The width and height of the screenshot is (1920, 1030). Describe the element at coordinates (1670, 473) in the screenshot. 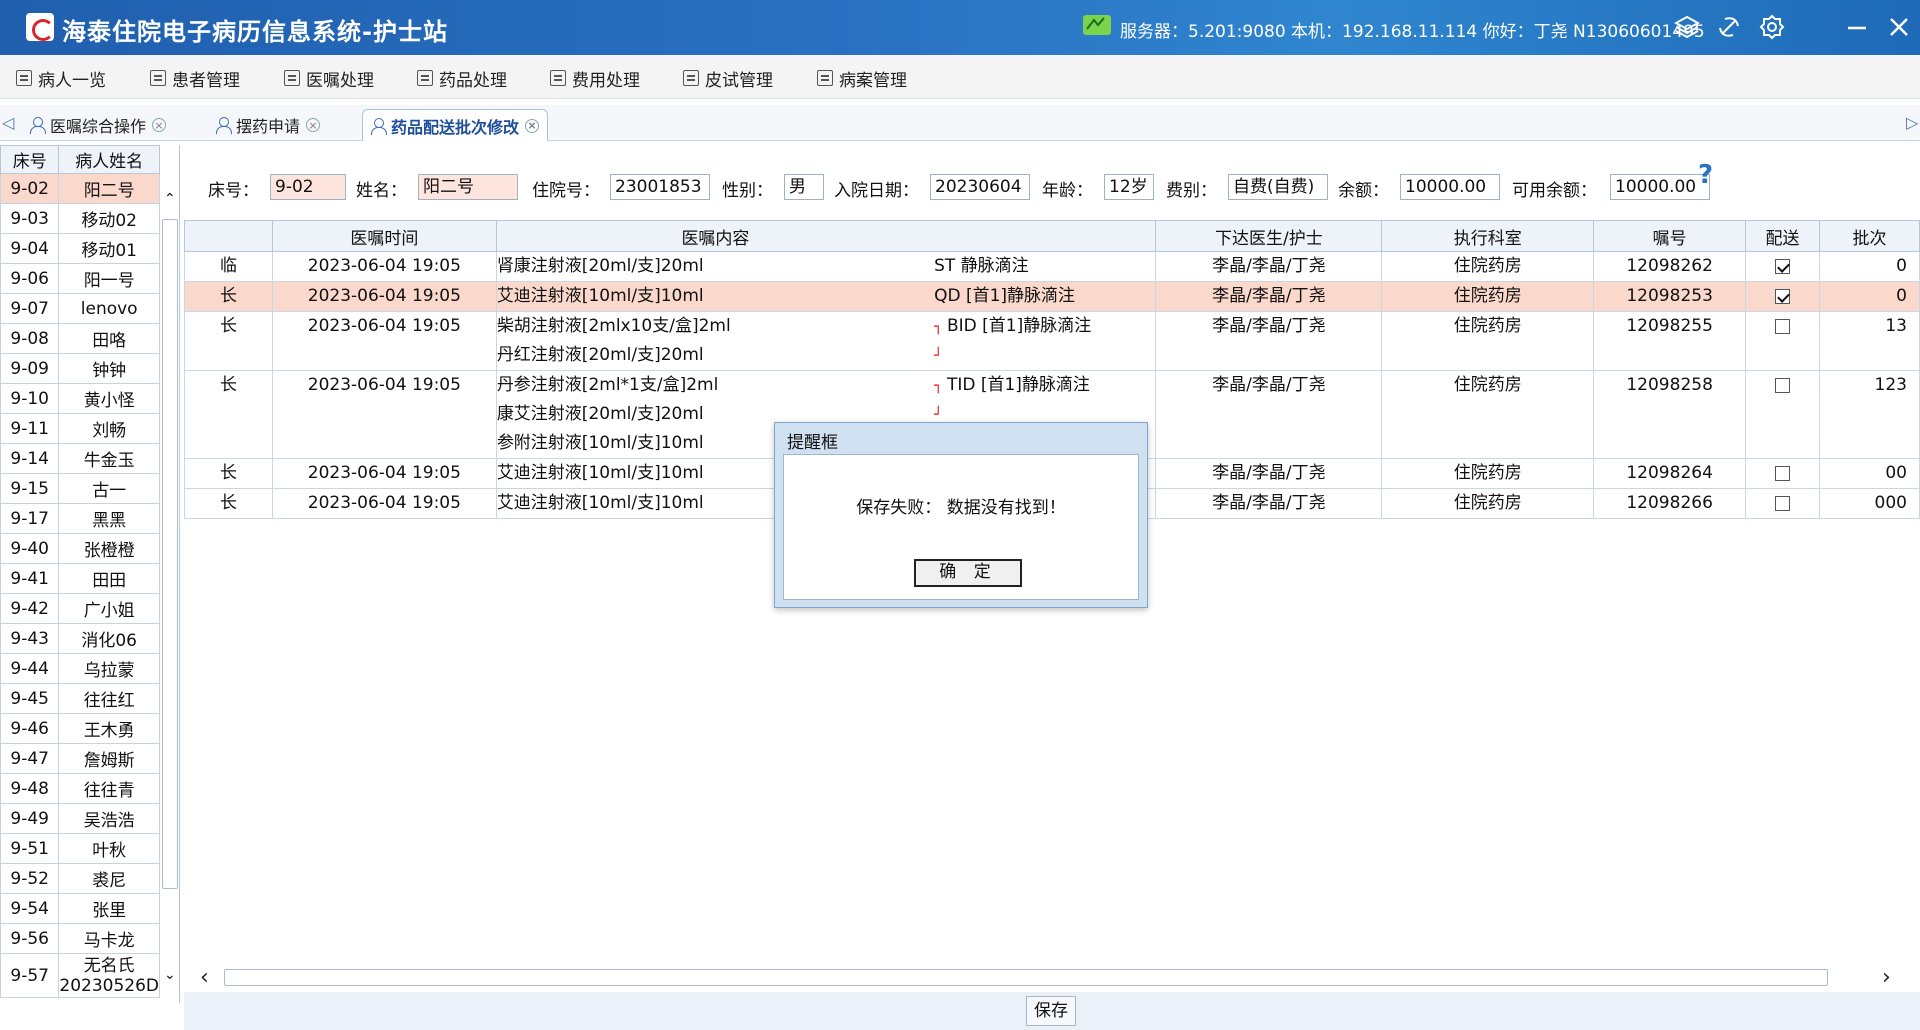

I see `order-no-cell: 12098264` at that location.